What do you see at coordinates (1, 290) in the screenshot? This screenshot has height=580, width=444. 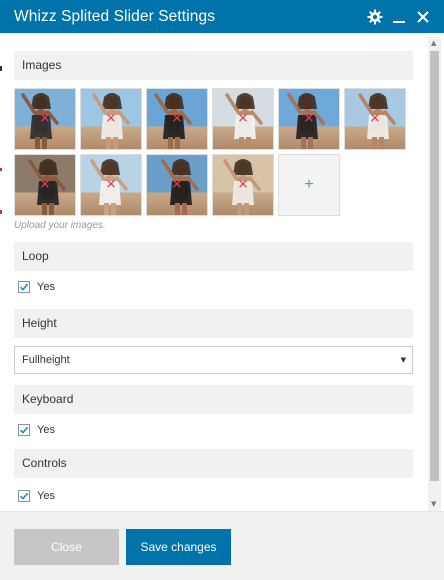 I see `page-edge` at bounding box center [1, 290].